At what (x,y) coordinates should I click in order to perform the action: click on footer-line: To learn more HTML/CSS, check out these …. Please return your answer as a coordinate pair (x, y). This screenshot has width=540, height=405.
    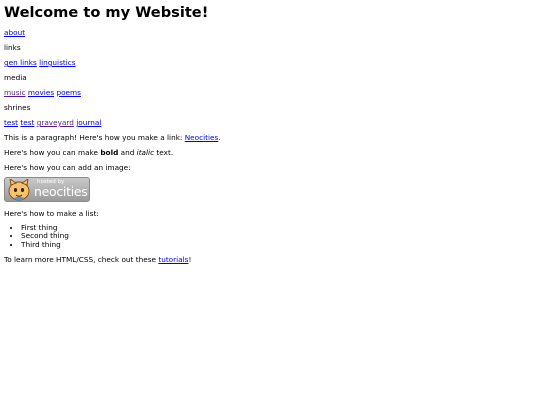
    Looking at the image, I should click on (270, 259).